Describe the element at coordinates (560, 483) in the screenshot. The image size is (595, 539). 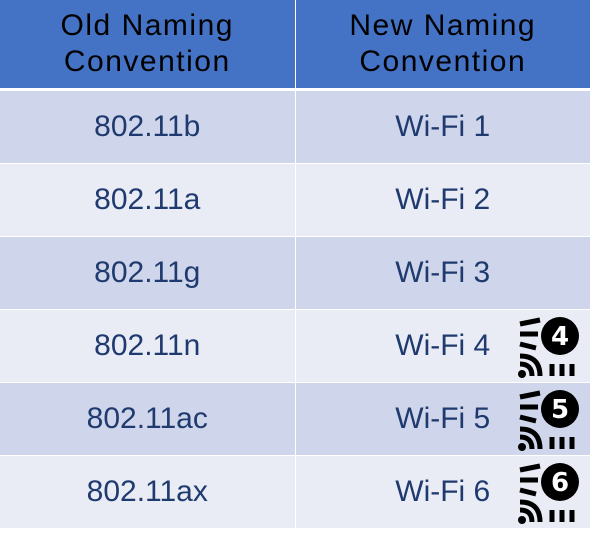
I see `wifi-6-badge-number: 6` at that location.